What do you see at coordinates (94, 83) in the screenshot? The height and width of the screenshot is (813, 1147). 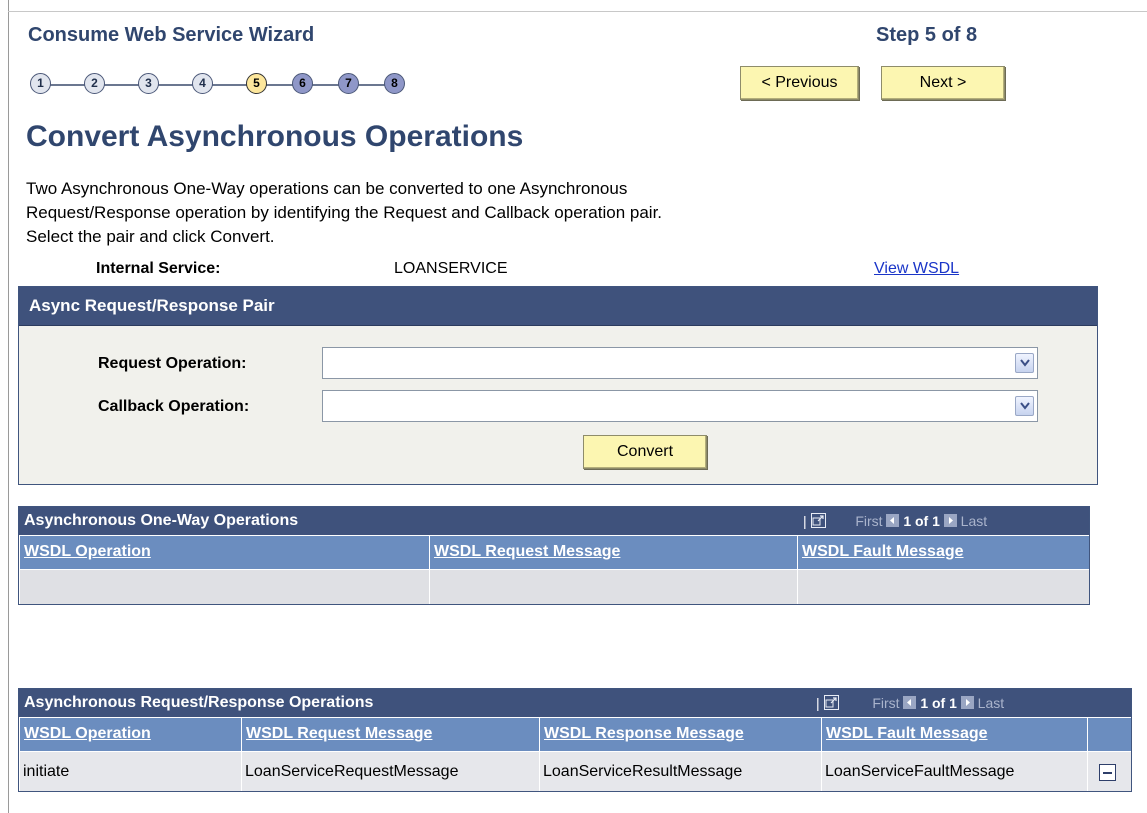 I see `step-2: 2` at bounding box center [94, 83].